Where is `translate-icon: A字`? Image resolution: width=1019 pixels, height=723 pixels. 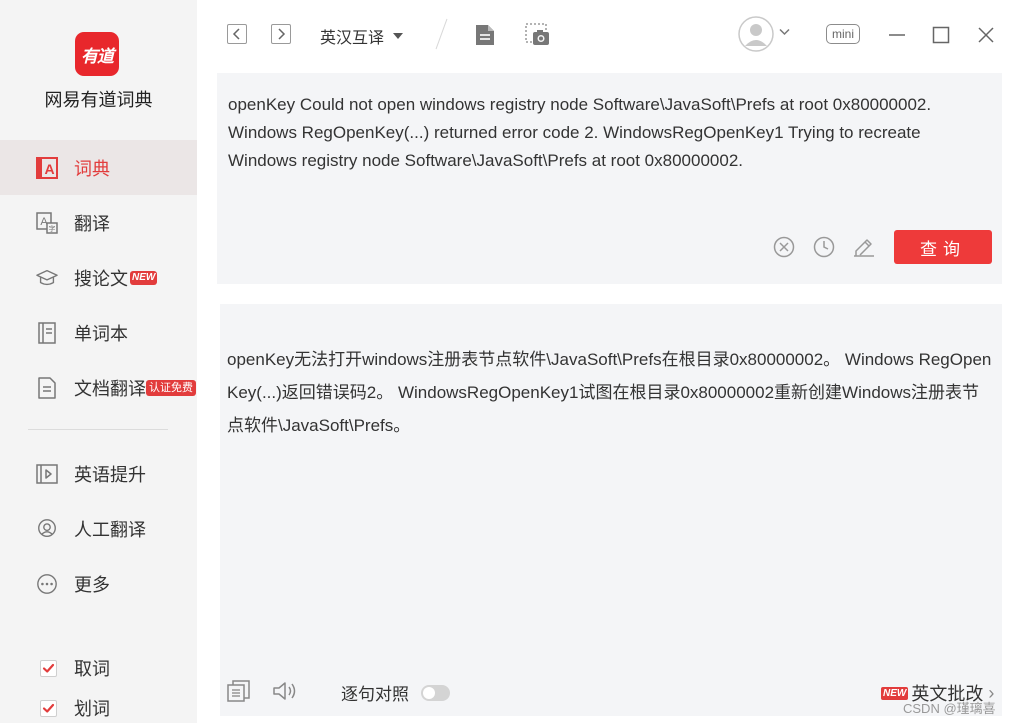
translate-icon: A字 is located at coordinates (47, 222).